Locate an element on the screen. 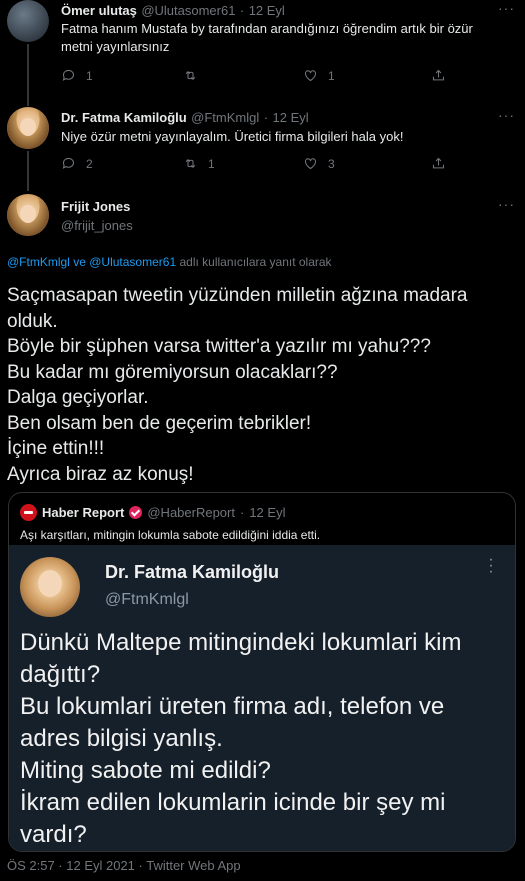 This screenshot has width=525, height=881. image-author-handle: @FtmKmlgl is located at coordinates (147, 599).